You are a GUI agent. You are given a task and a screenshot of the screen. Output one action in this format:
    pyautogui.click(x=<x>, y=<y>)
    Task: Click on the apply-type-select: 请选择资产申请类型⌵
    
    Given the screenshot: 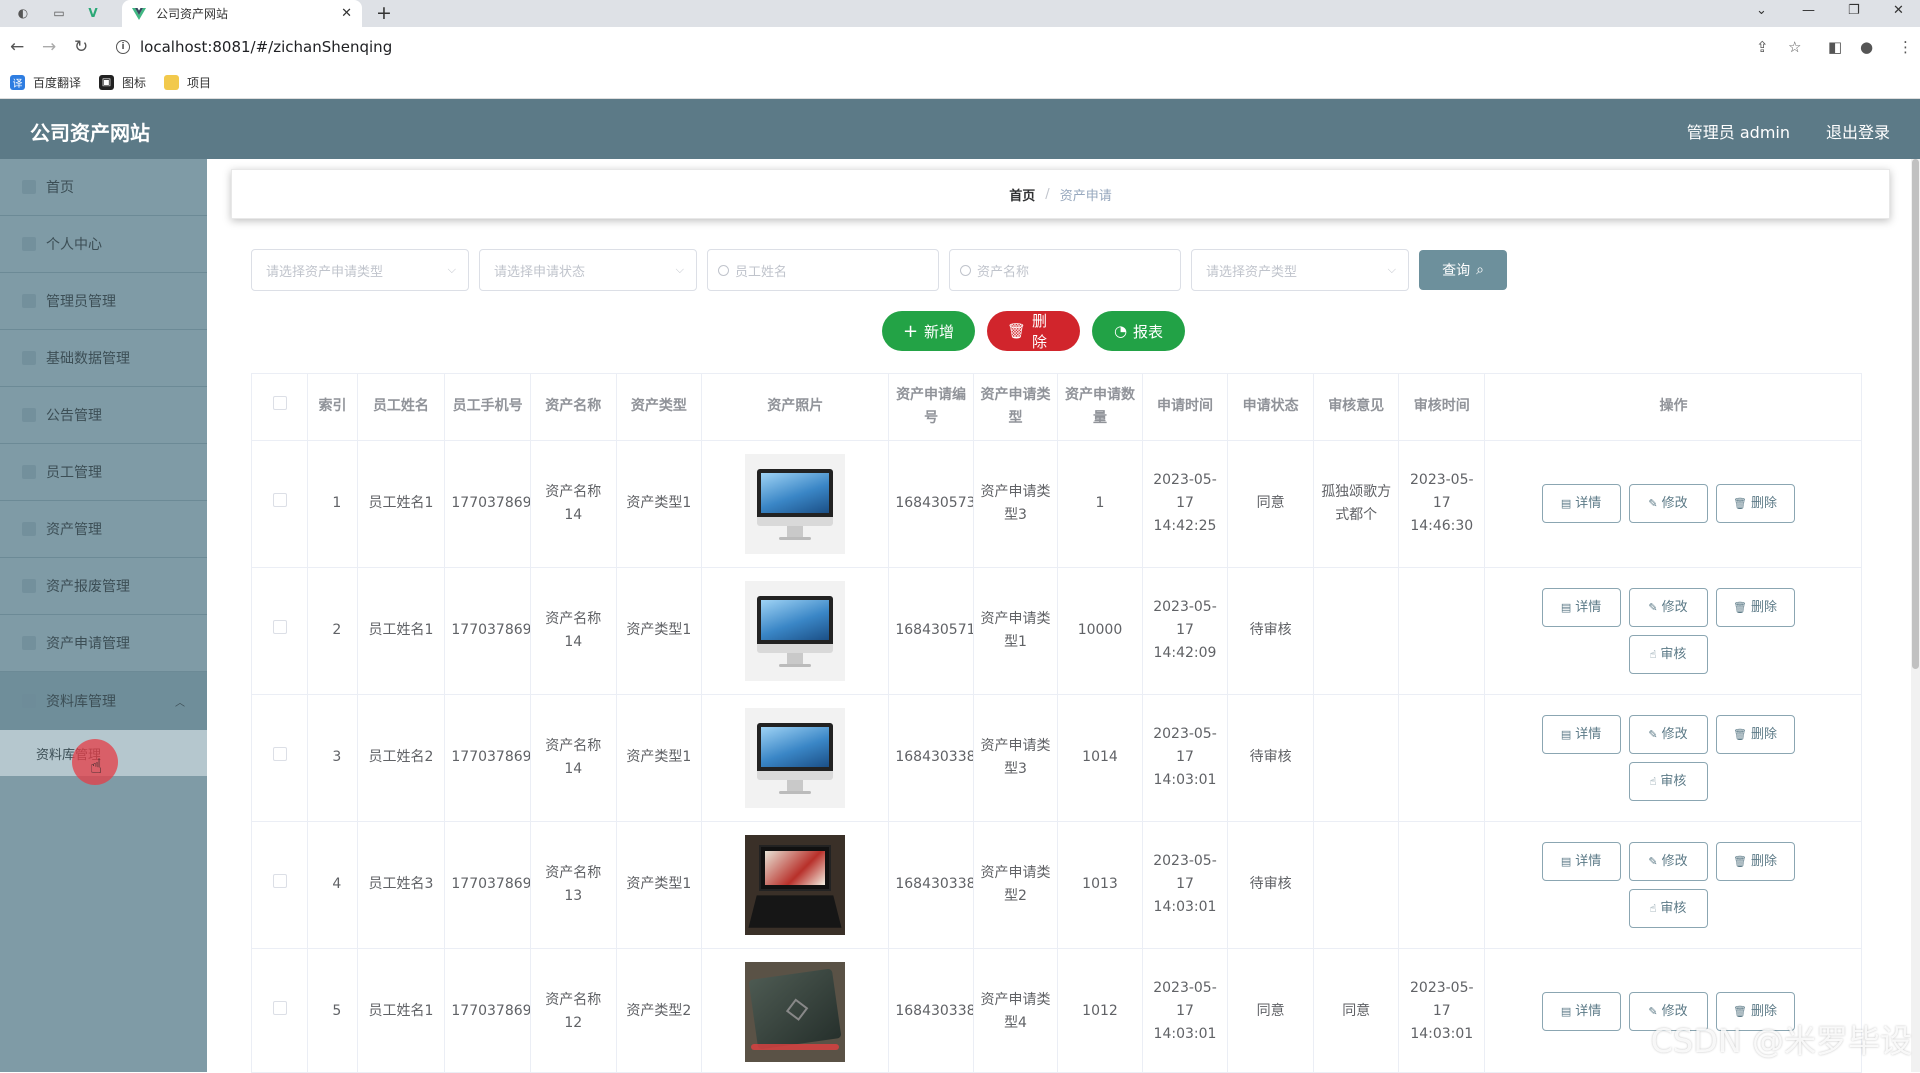 What is the action you would take?
    pyautogui.click(x=360, y=270)
    